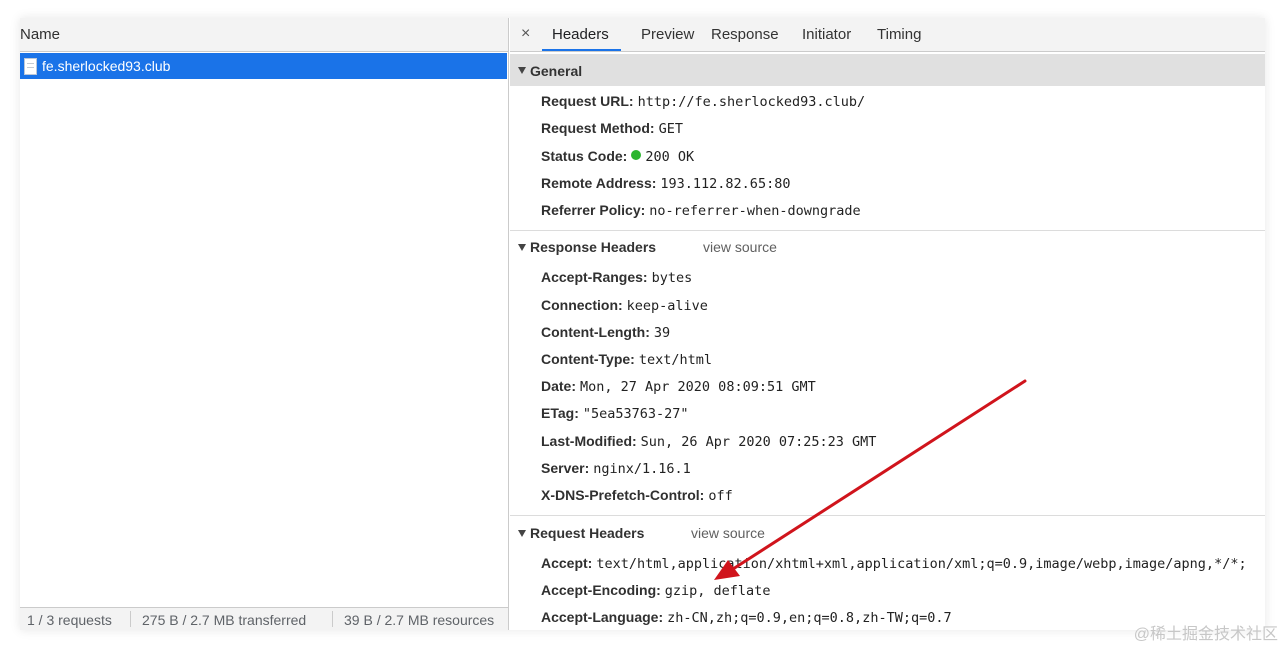  Describe the element at coordinates (616, 468) in the screenshot. I see `response-header-row: Server: nginx/1.16.1` at that location.